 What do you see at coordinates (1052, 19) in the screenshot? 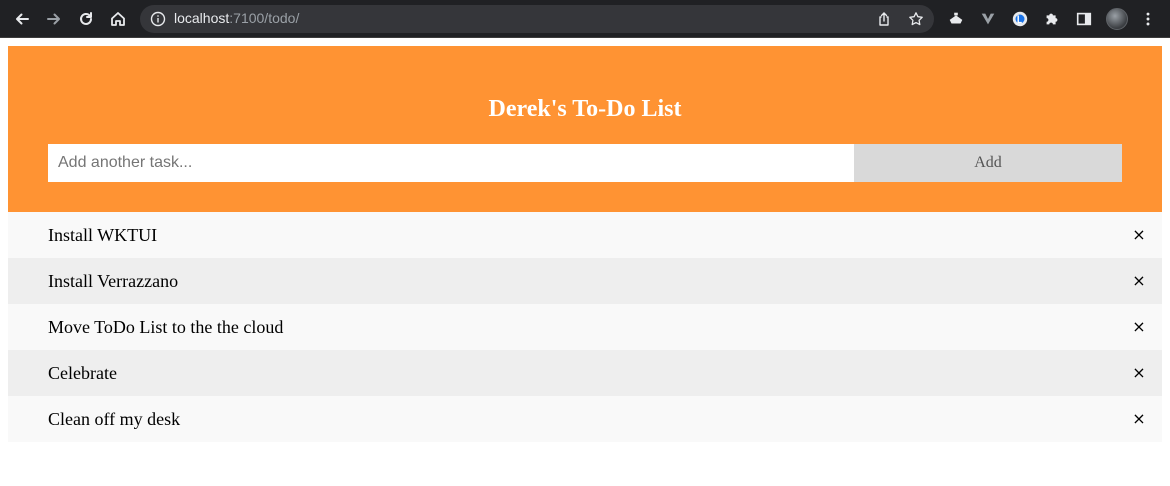
I see `puzzle-icon` at bounding box center [1052, 19].